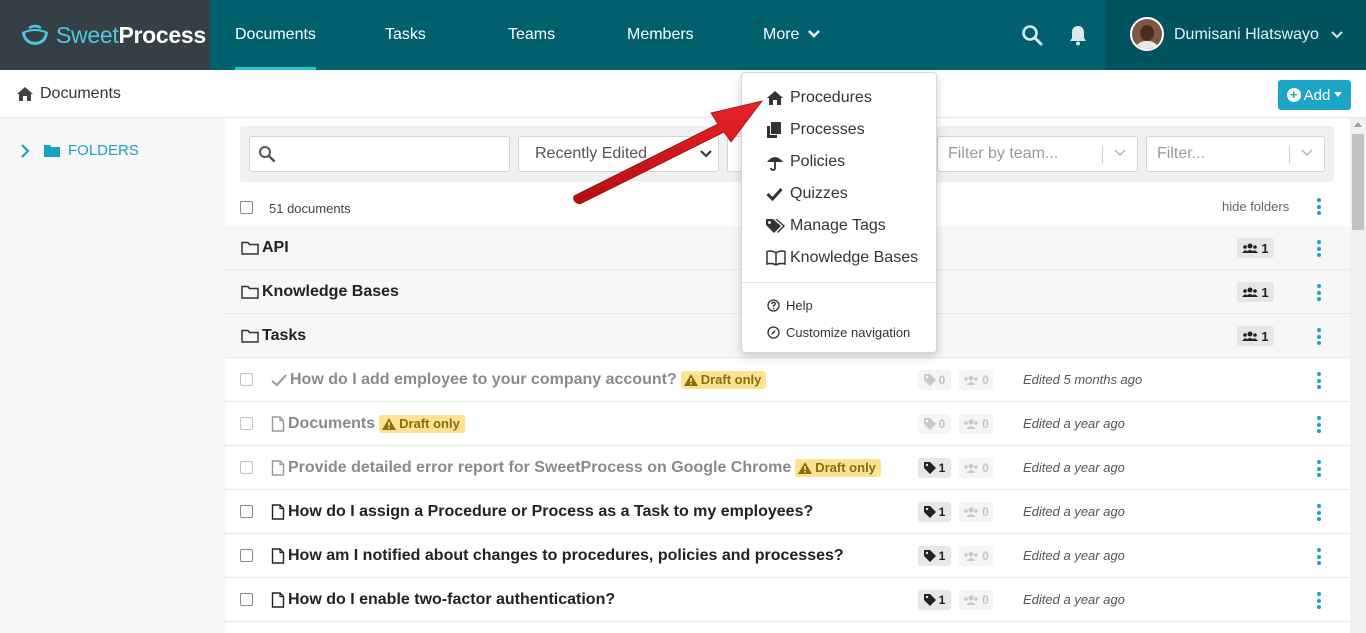 This screenshot has height=633, width=1366. What do you see at coordinates (734, 154) in the screenshot?
I see `tag-filter-select` at bounding box center [734, 154].